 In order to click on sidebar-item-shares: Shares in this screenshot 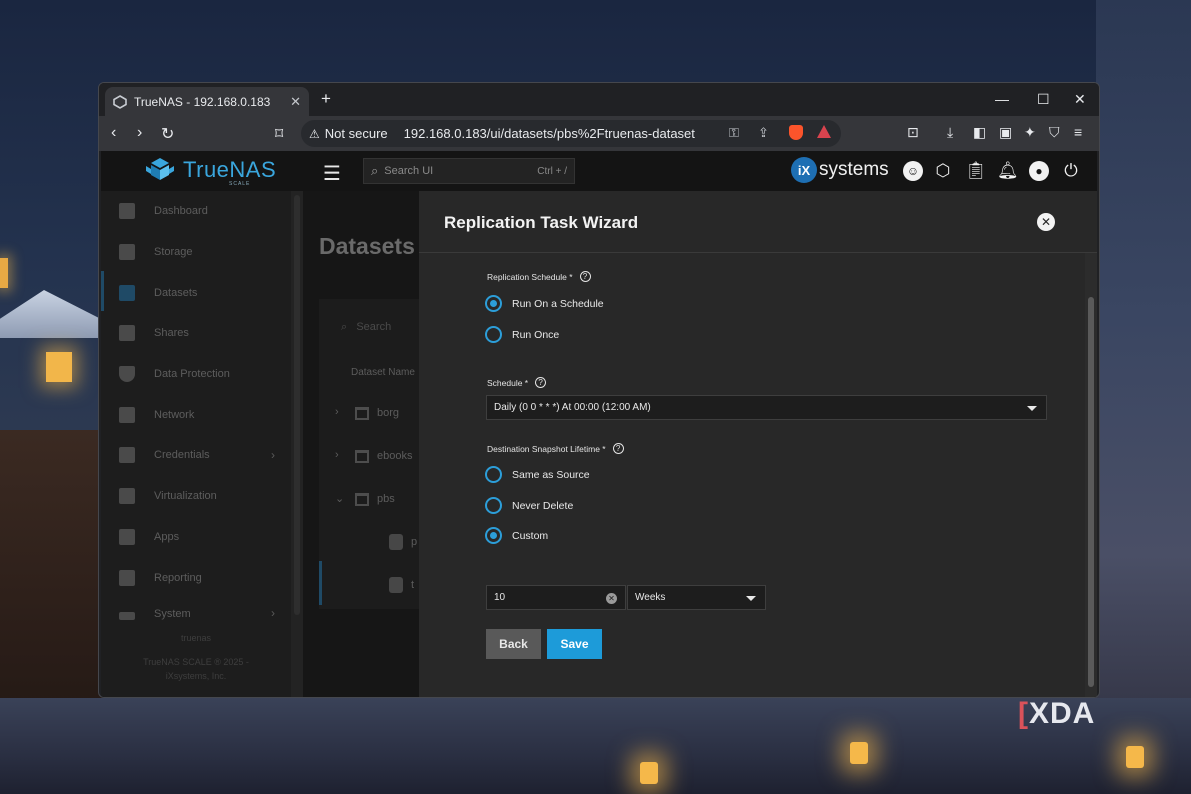, I will do `click(196, 333)`.